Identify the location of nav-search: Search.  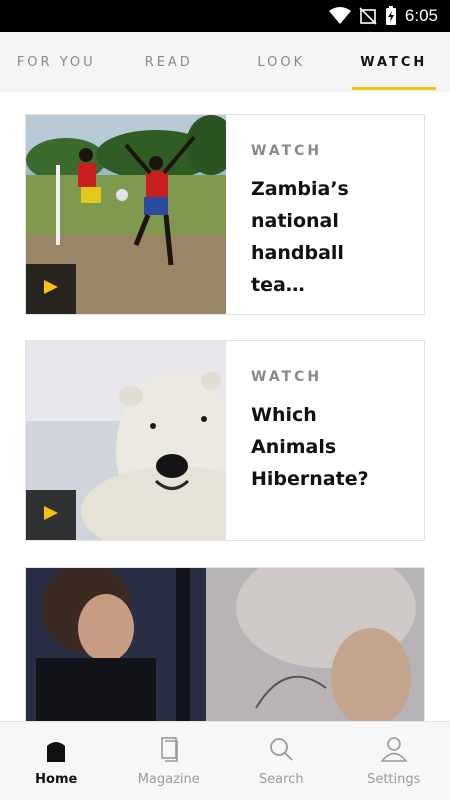
(281, 761).